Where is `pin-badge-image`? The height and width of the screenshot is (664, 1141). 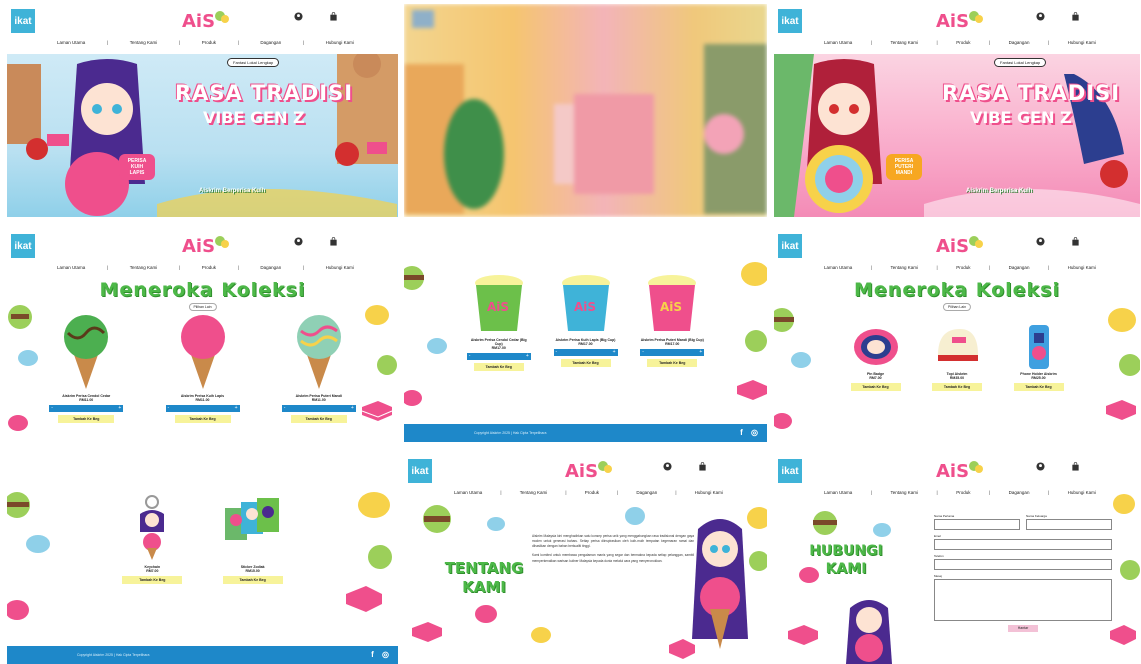 pin-badge-image is located at coordinates (876, 347).